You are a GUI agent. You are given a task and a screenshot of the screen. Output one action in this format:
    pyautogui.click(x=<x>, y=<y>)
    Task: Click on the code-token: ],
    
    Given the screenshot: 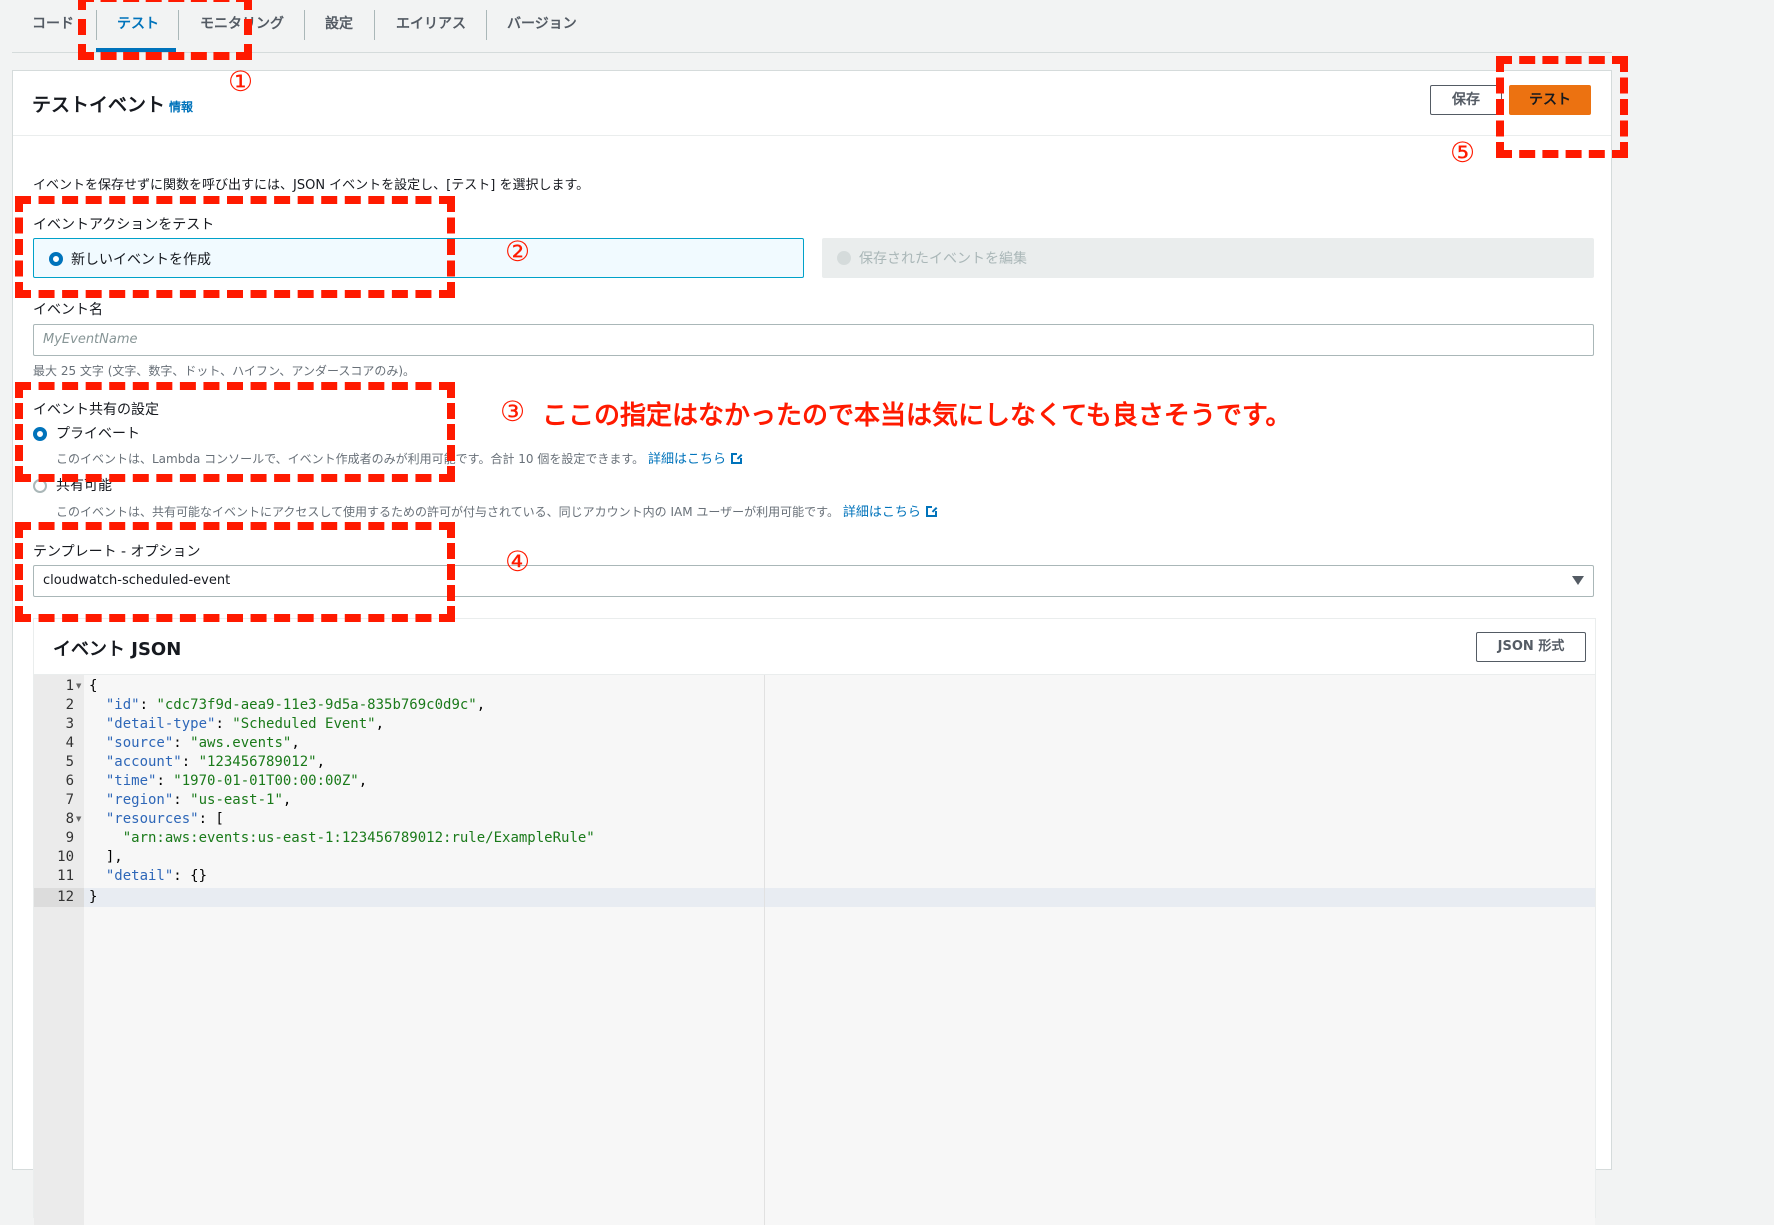 What is the action you would take?
    pyautogui.click(x=114, y=857)
    